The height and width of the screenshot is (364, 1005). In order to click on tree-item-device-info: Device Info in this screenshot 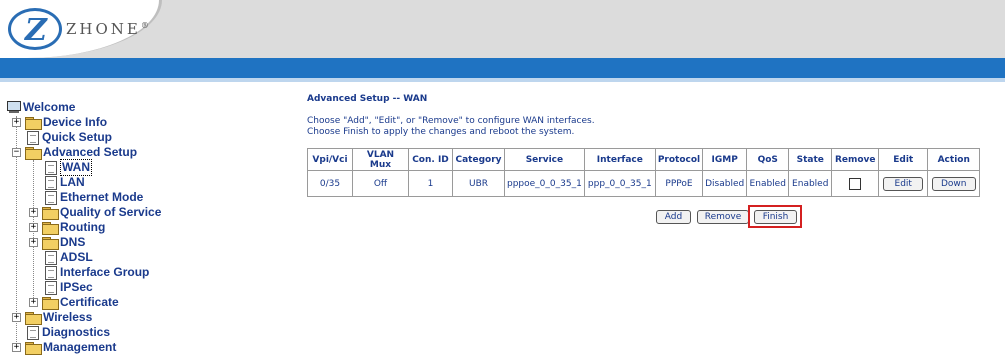, I will do `click(66, 122)`.